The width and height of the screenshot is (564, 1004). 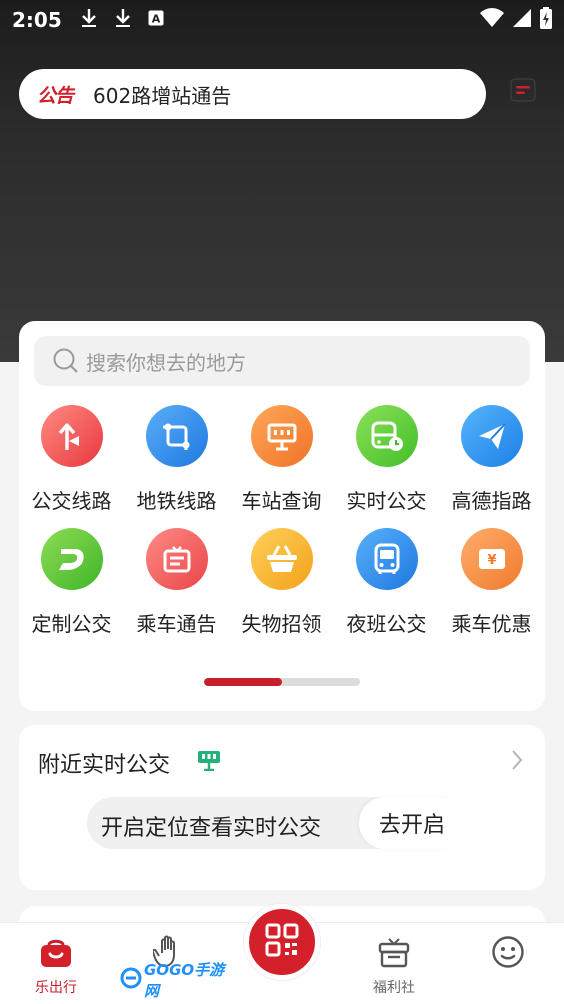 I want to click on subway-icon, so click(x=176, y=436).